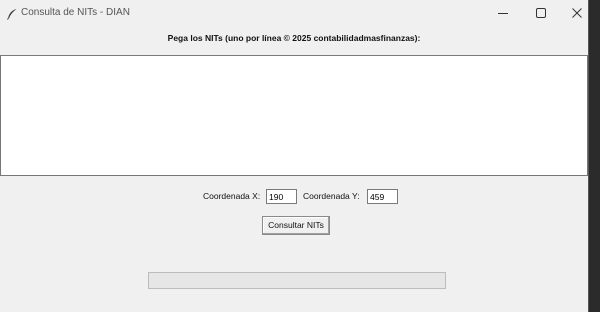  I want to click on minimize-icon, so click(503, 13).